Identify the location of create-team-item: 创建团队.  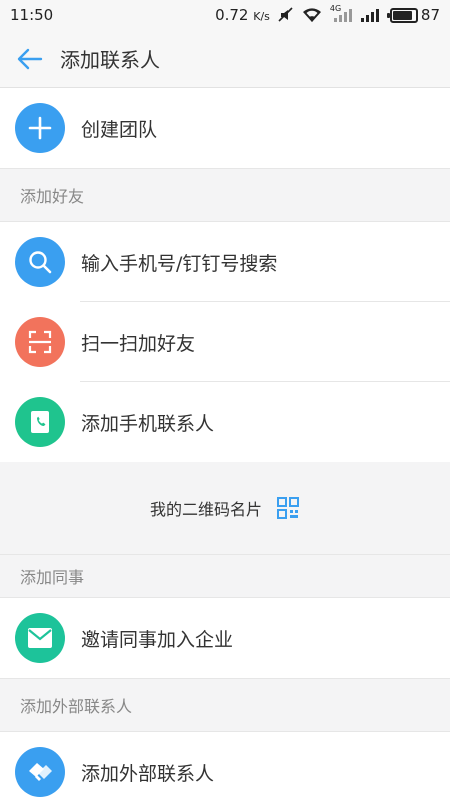
(225, 128).